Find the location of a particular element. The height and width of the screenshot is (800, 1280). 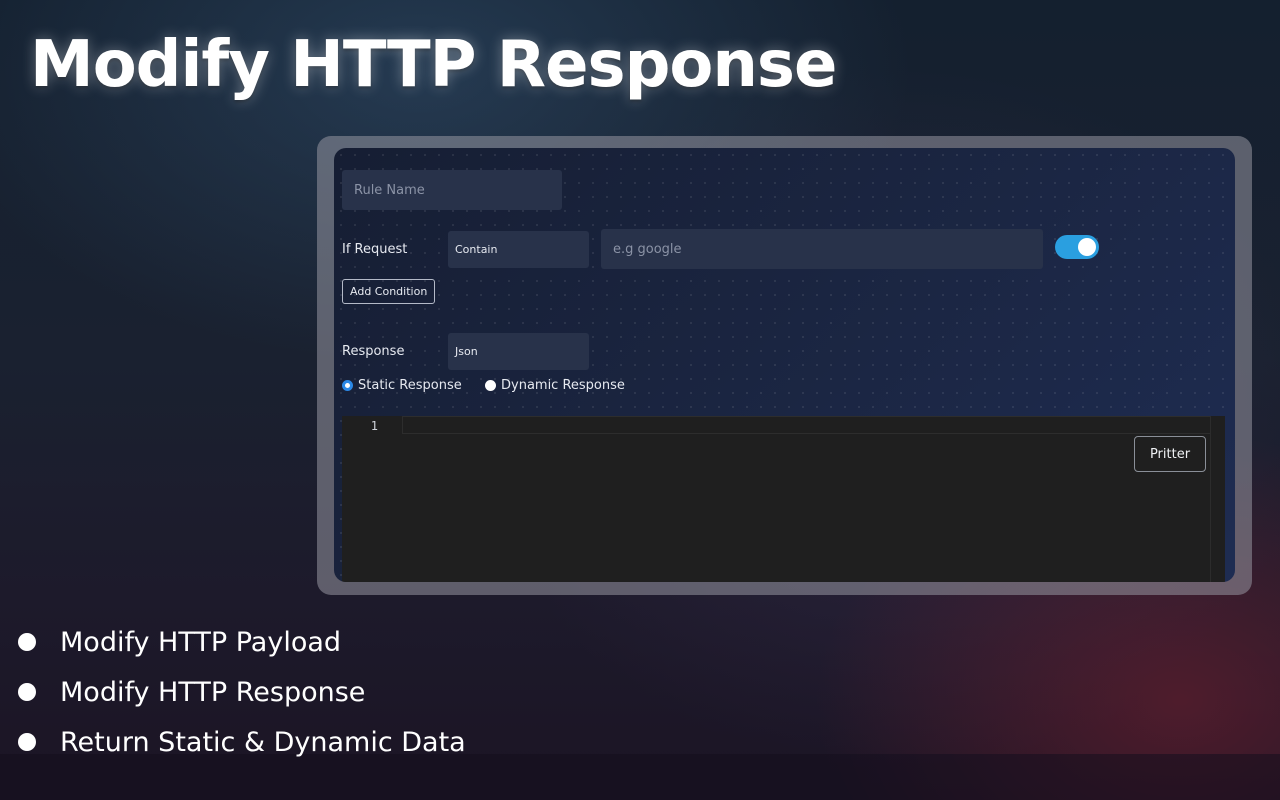

feature-item: Modify HTTP Response is located at coordinates (242, 692).